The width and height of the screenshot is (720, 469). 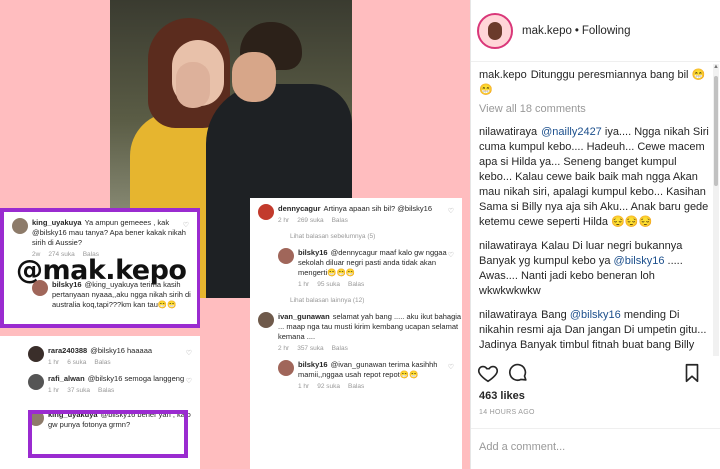 What do you see at coordinates (193, 85) in the screenshot?
I see `hand` at bounding box center [193, 85].